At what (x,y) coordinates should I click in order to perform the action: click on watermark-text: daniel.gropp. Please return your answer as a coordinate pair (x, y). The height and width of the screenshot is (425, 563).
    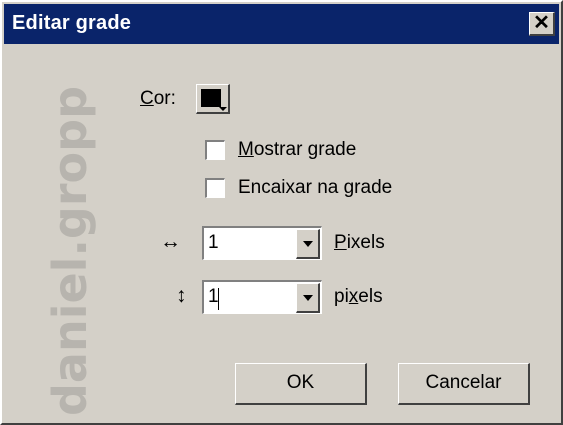
    Looking at the image, I should click on (70, 251).